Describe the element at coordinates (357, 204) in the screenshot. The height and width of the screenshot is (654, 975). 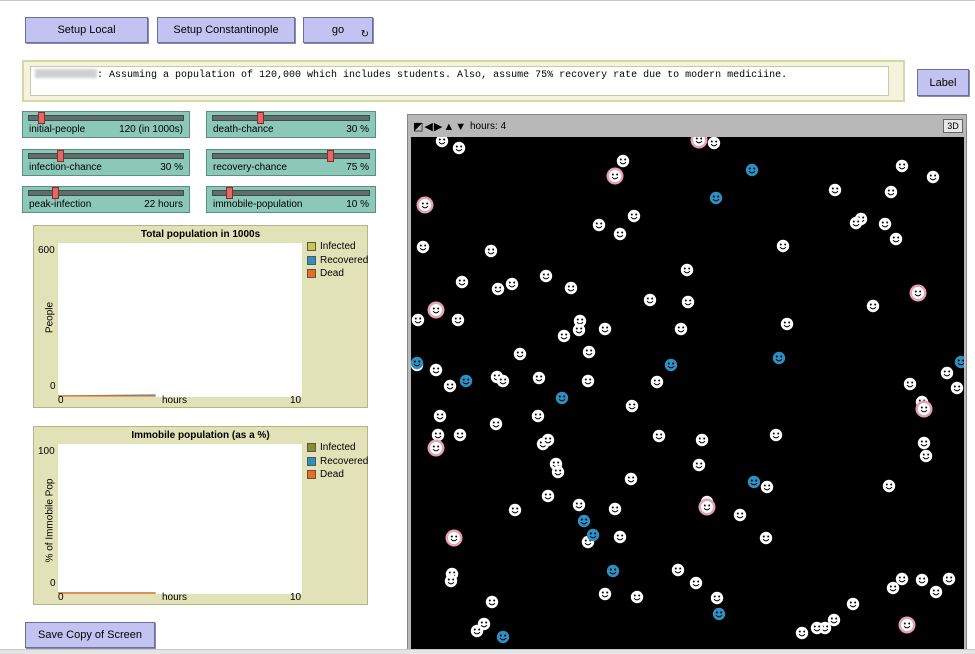
I see `slider-value: 10 %` at that location.